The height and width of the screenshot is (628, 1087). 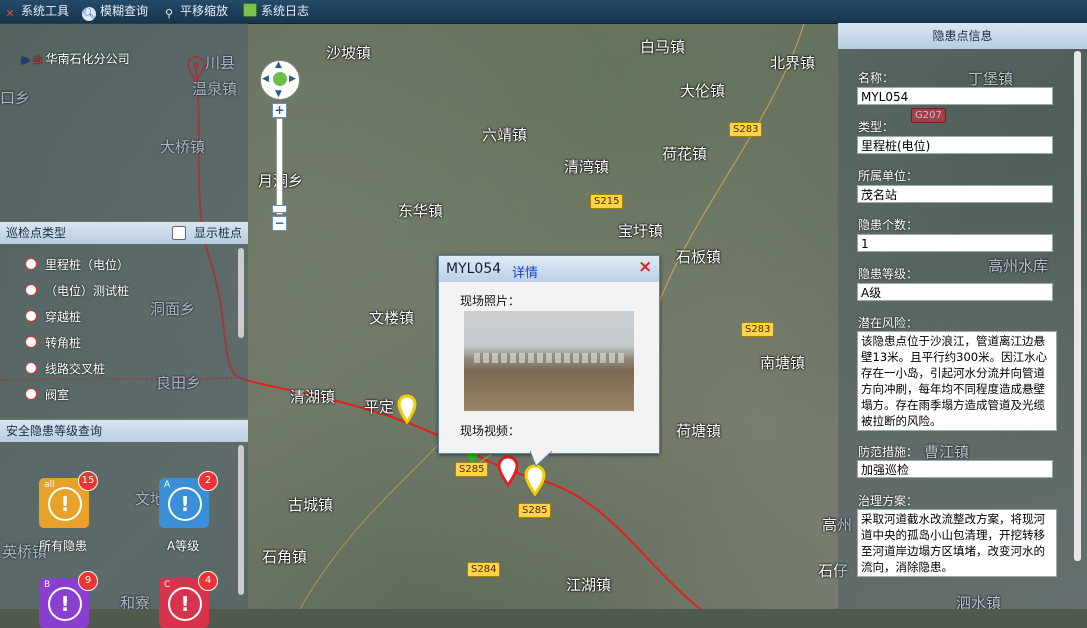 I want to click on patrol-type-label: （电位）测试桩, so click(x=87, y=291).